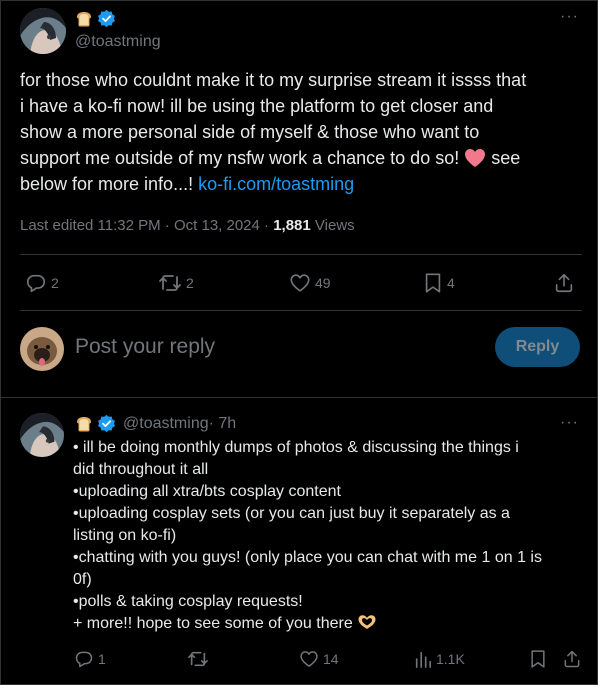 This screenshot has height=685, width=598. Describe the element at coordinates (537, 347) in the screenshot. I see `reply-submit-button: Reply` at that location.